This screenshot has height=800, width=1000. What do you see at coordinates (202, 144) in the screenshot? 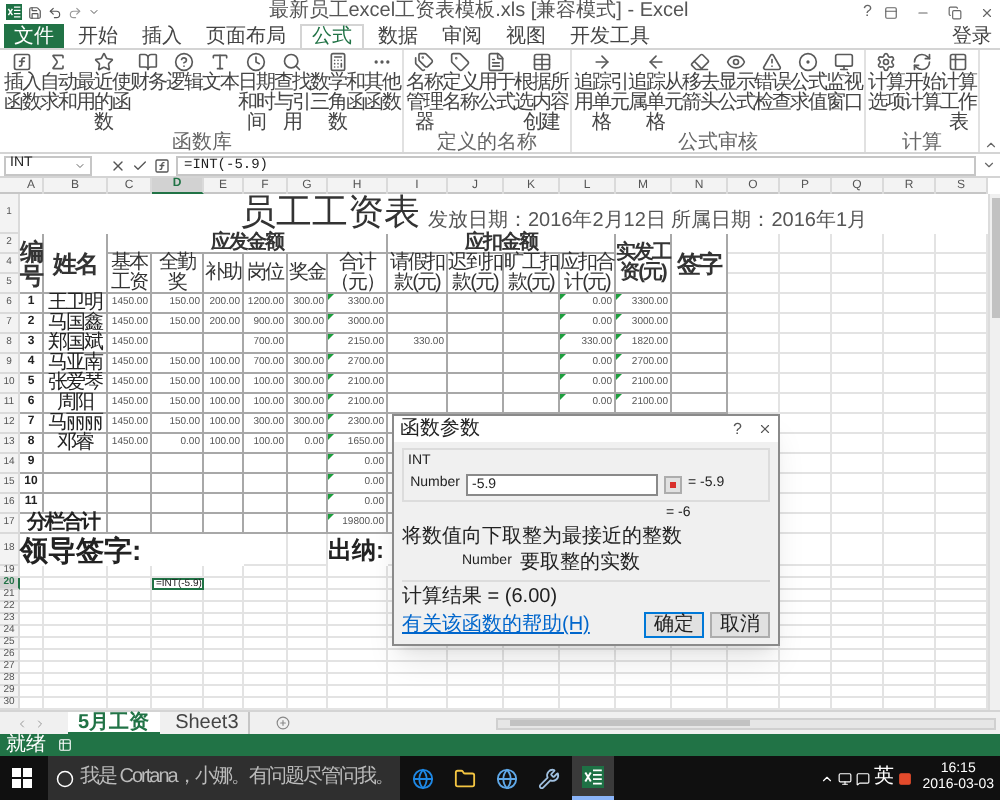
I see `ribbon-group-label: 函数库` at bounding box center [202, 144].